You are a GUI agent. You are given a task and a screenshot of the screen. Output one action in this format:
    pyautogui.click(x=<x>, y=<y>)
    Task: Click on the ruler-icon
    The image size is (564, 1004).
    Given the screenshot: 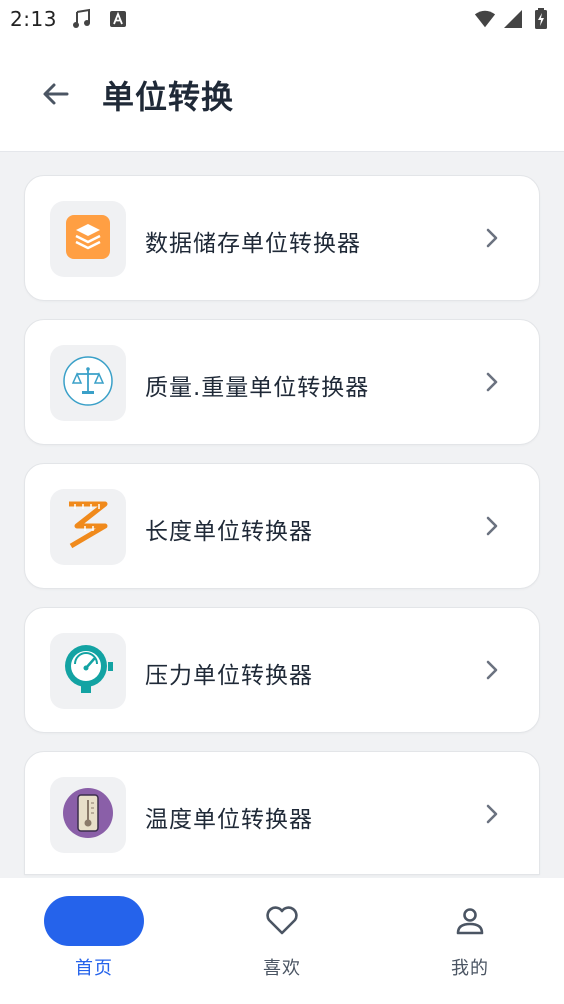 What is the action you would take?
    pyautogui.click(x=88, y=527)
    